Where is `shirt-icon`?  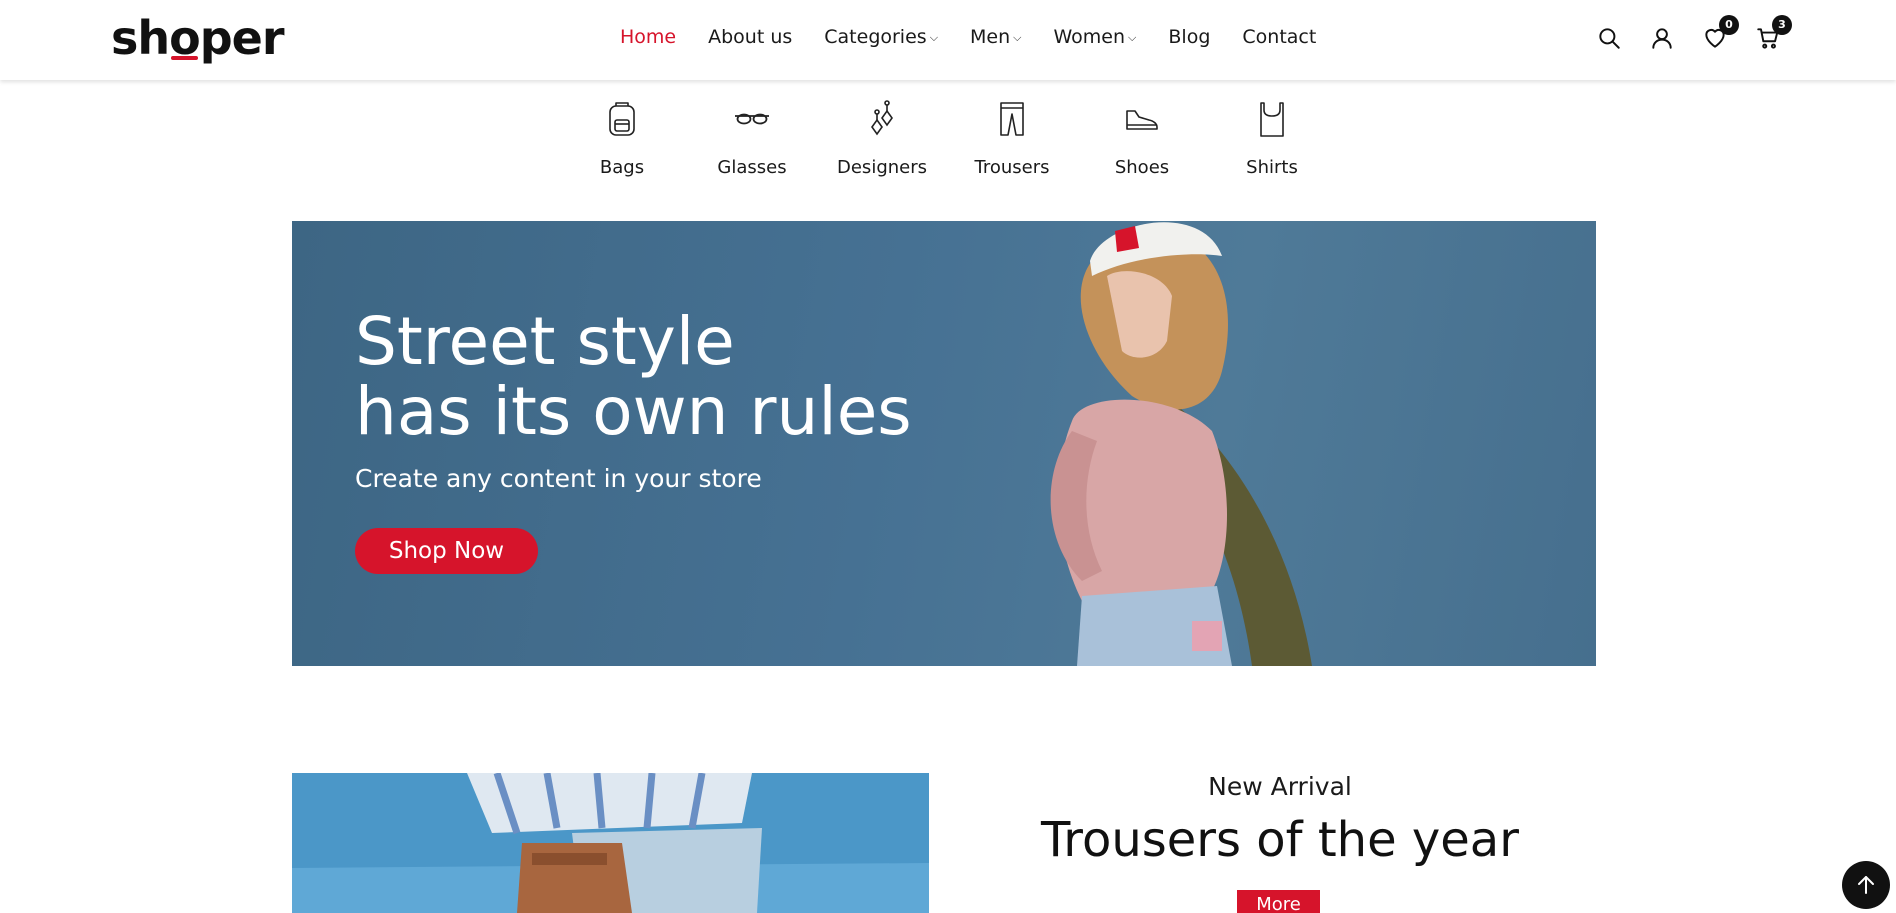 shirt-icon is located at coordinates (1272, 119).